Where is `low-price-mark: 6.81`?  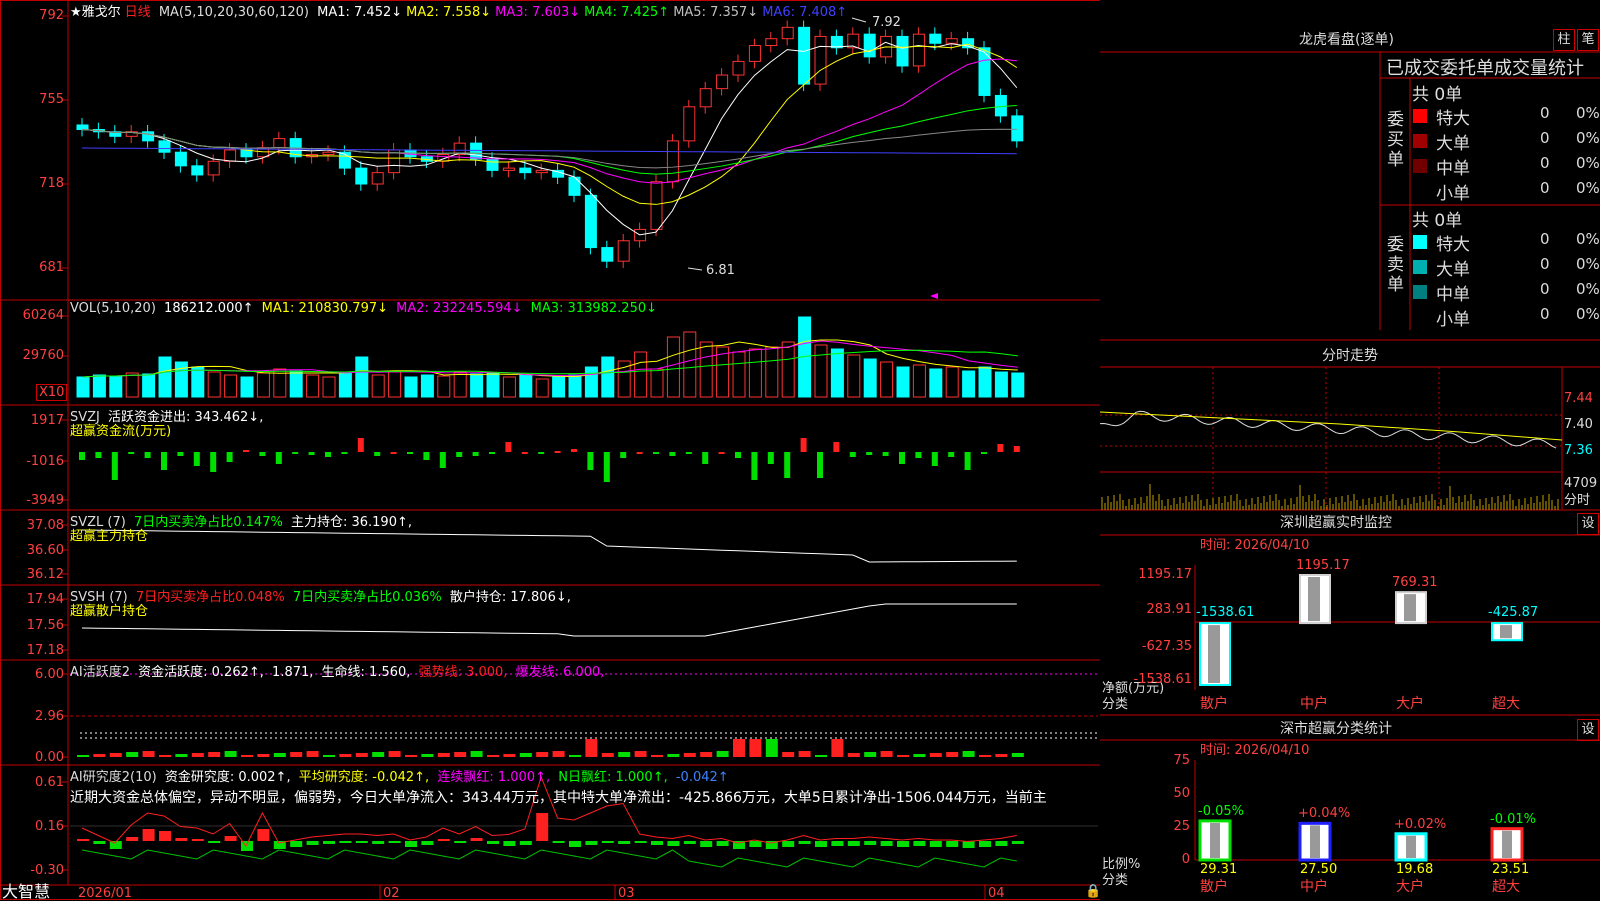
low-price-mark: 6.81 is located at coordinates (720, 270).